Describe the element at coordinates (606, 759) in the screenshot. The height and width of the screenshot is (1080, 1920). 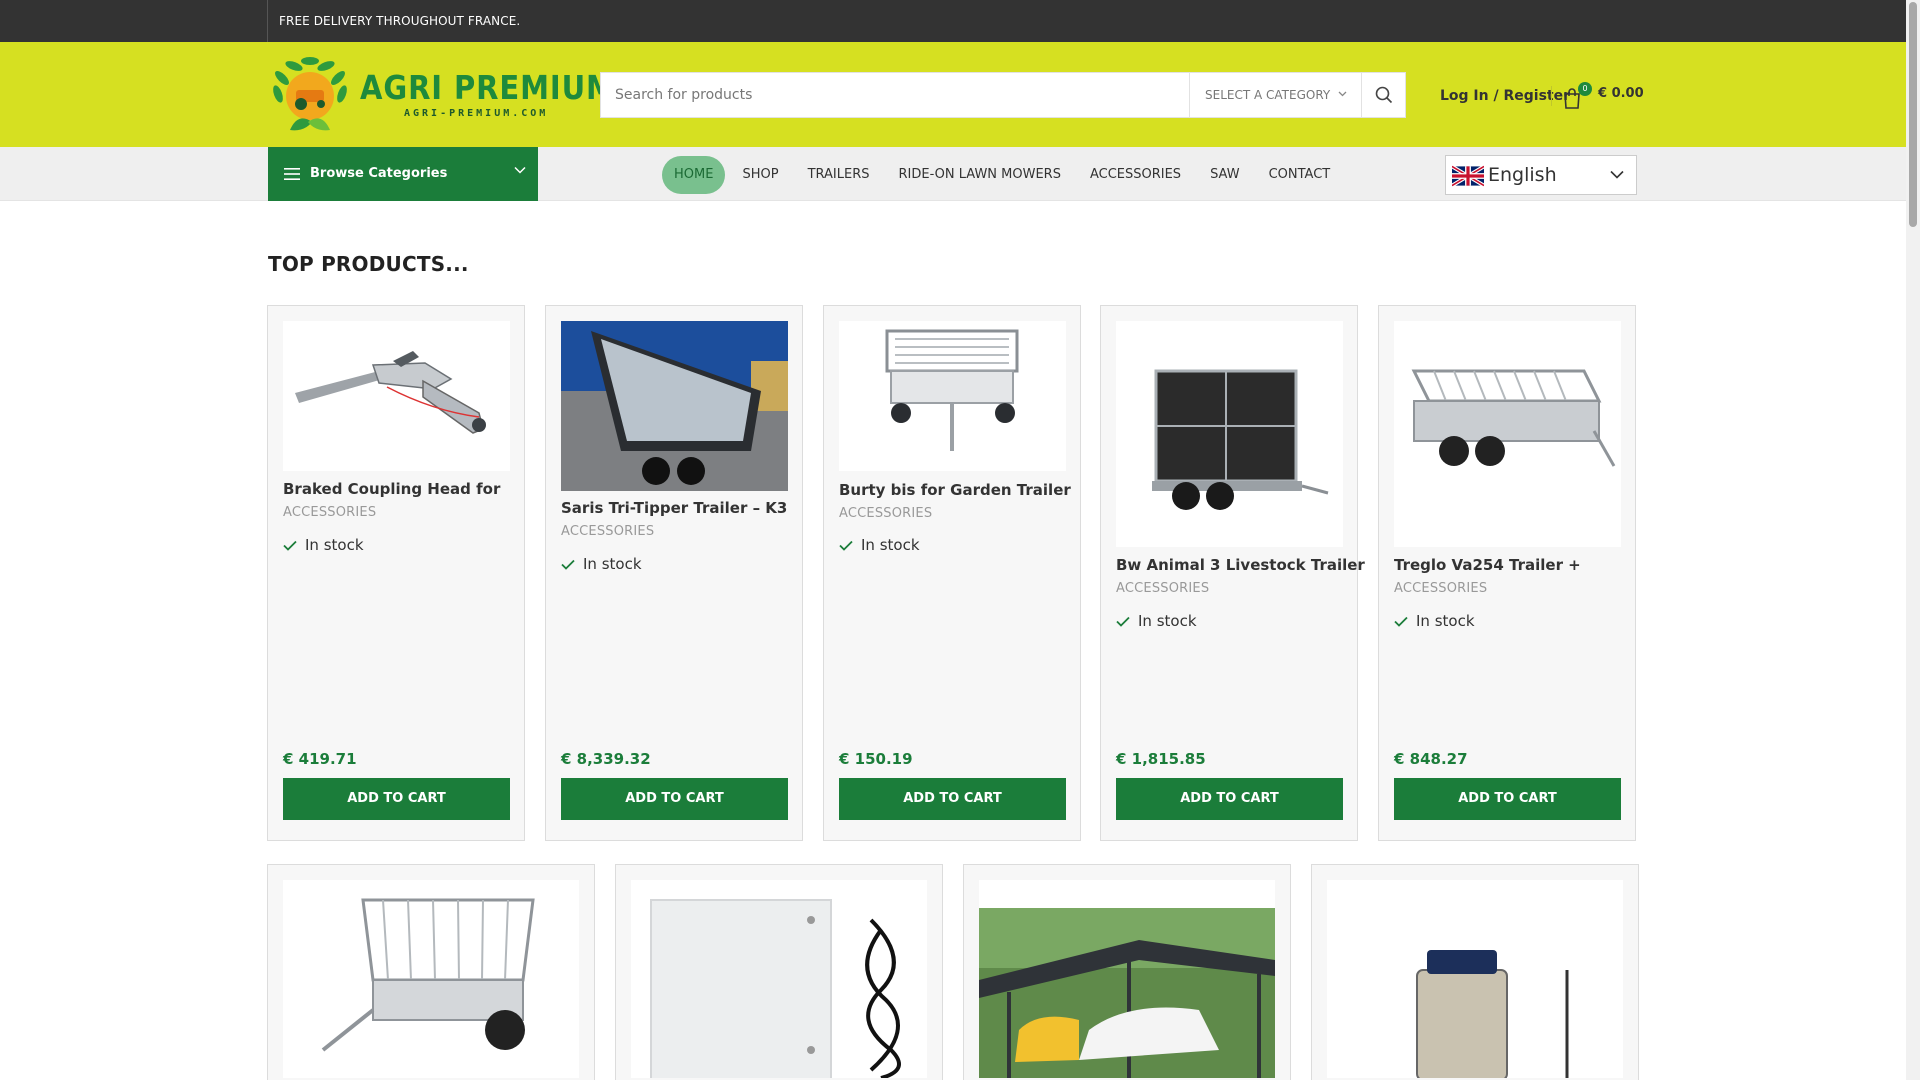
I see `product-price: € 8,339.32` at that location.